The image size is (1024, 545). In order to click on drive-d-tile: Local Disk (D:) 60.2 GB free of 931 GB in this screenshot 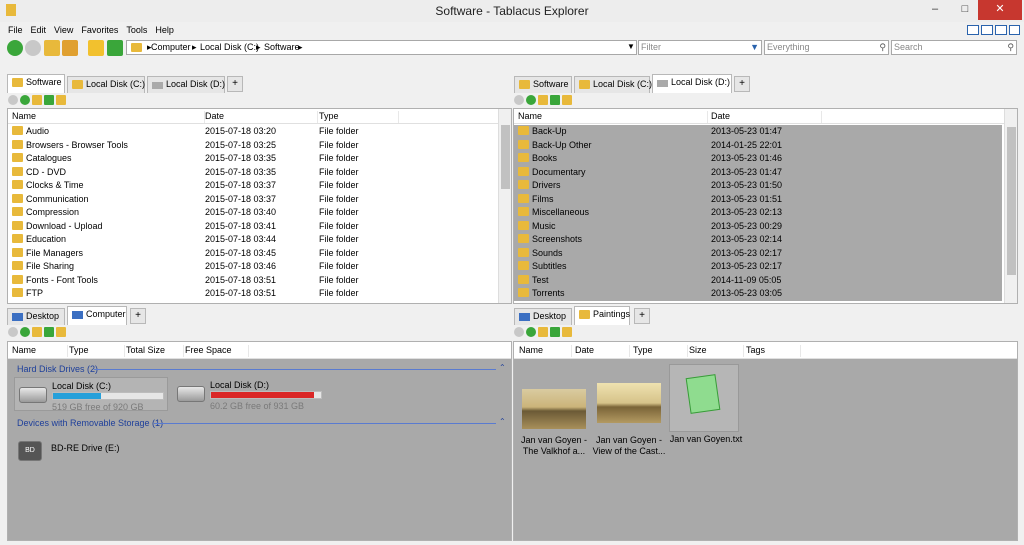, I will do `click(250, 394)`.